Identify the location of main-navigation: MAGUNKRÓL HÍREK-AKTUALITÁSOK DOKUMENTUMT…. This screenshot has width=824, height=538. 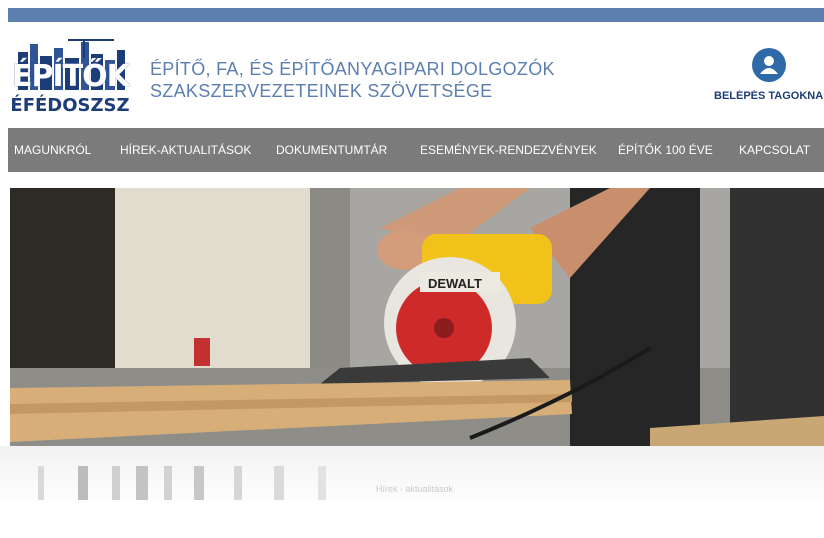
(416, 150).